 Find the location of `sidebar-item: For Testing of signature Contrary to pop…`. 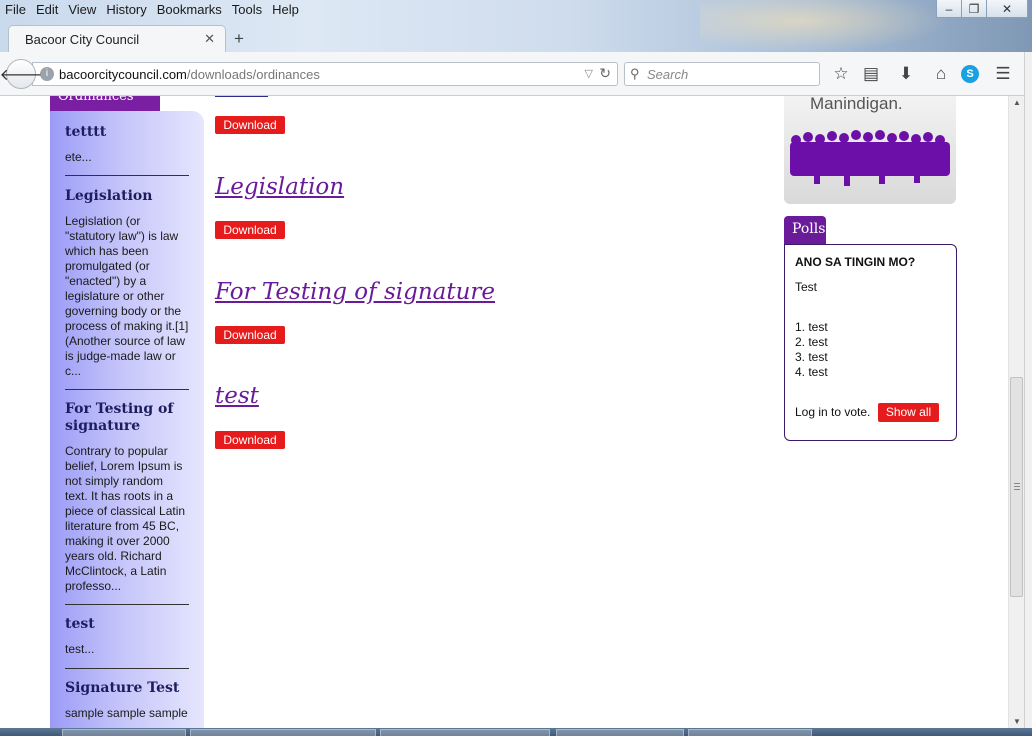

sidebar-item: For Testing of signature Contrary to pop… is located at coordinates (127, 497).